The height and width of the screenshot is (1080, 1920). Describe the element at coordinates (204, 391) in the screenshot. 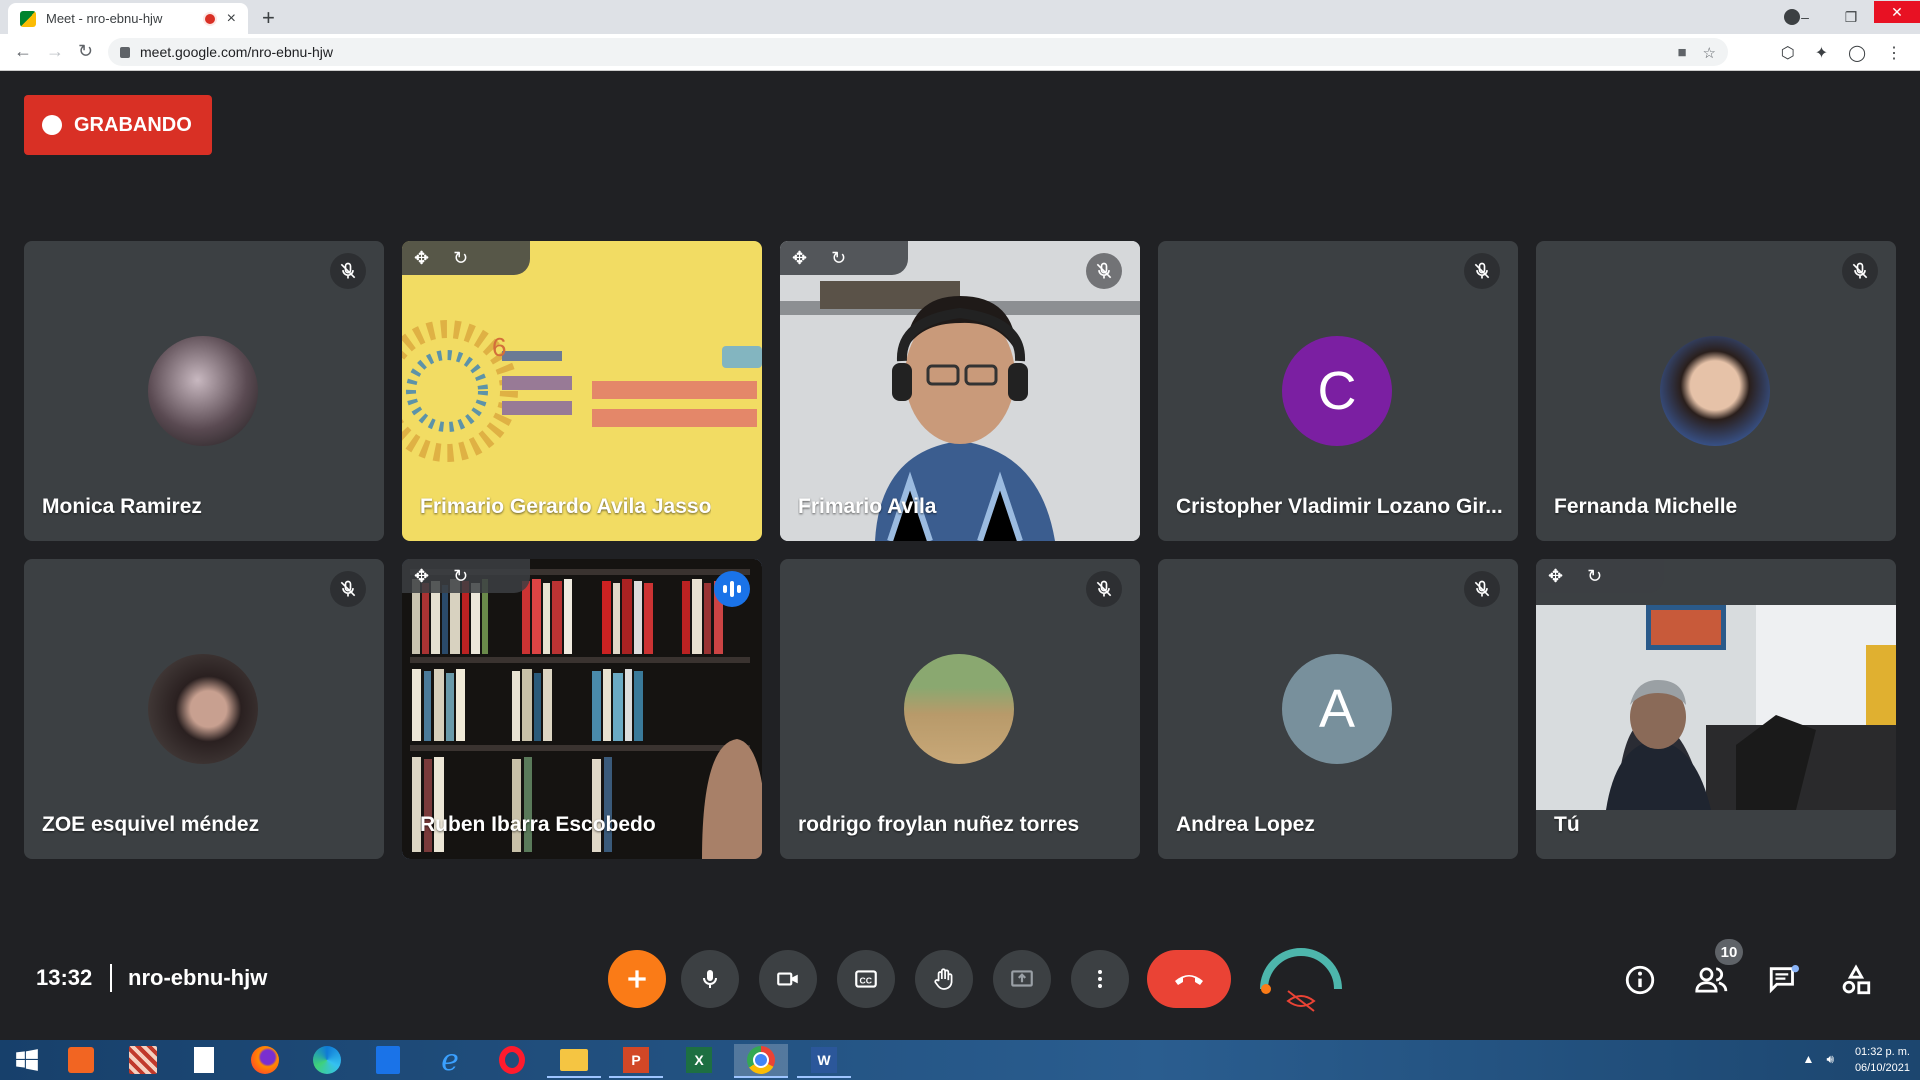

I see `participant-tile: Monica Ramirez` at that location.